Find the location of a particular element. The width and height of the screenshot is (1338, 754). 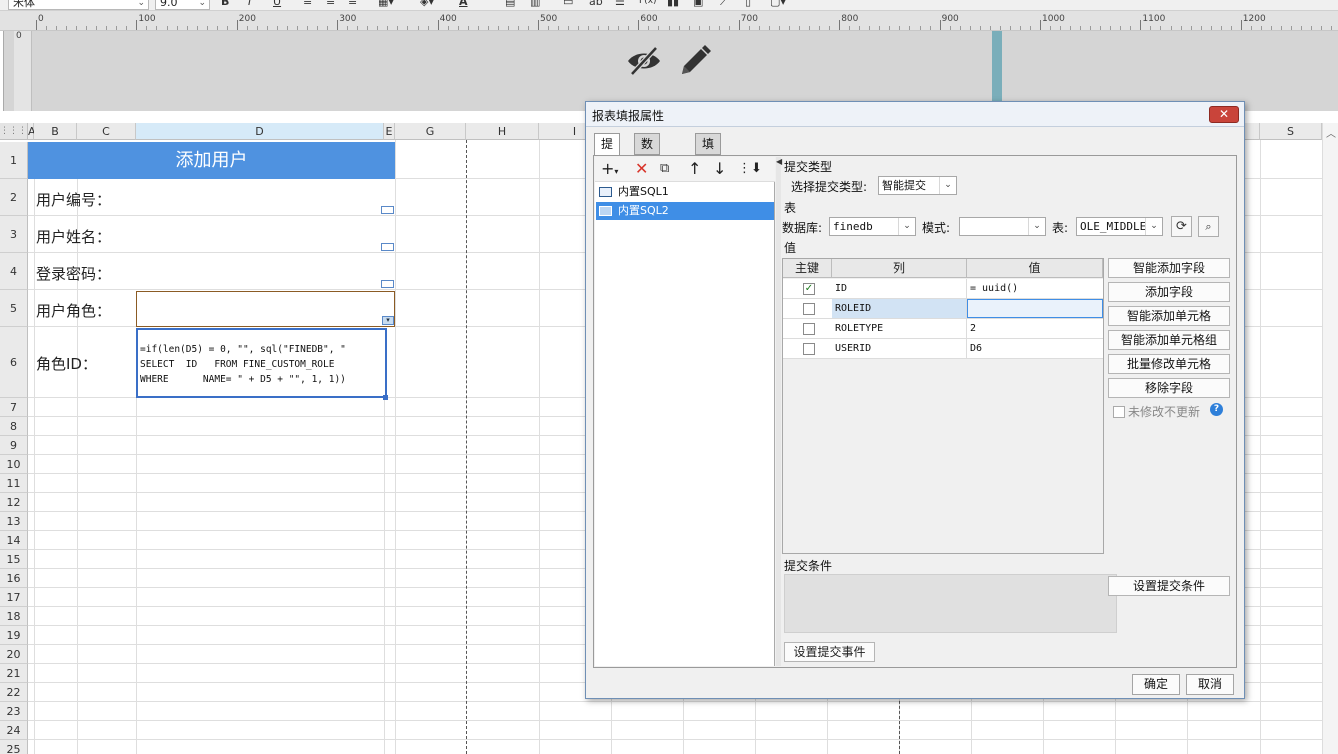

column-header: D is located at coordinates (260, 131).